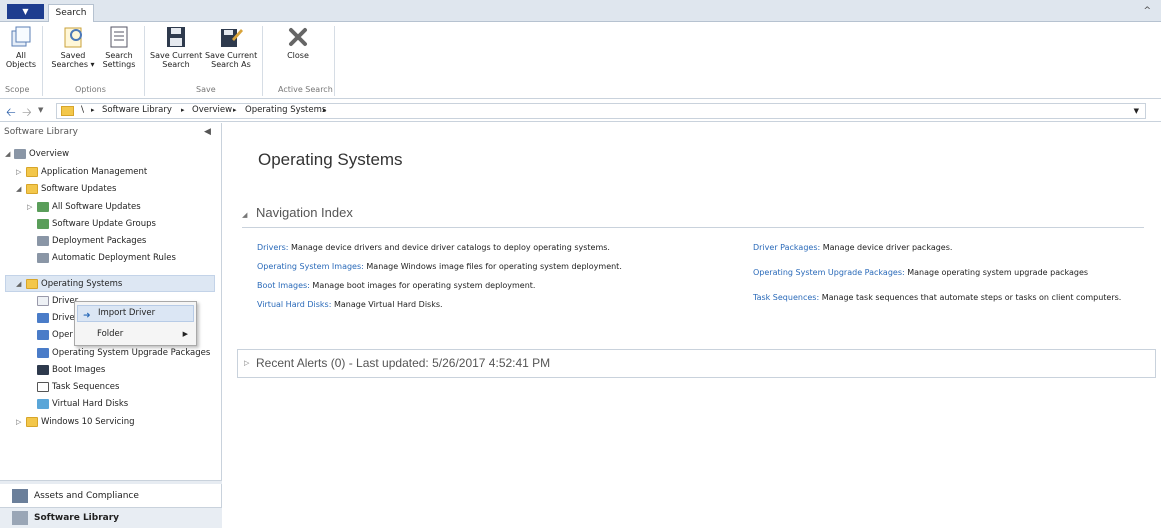 The image size is (1161, 529). I want to click on close-icon, so click(298, 37).